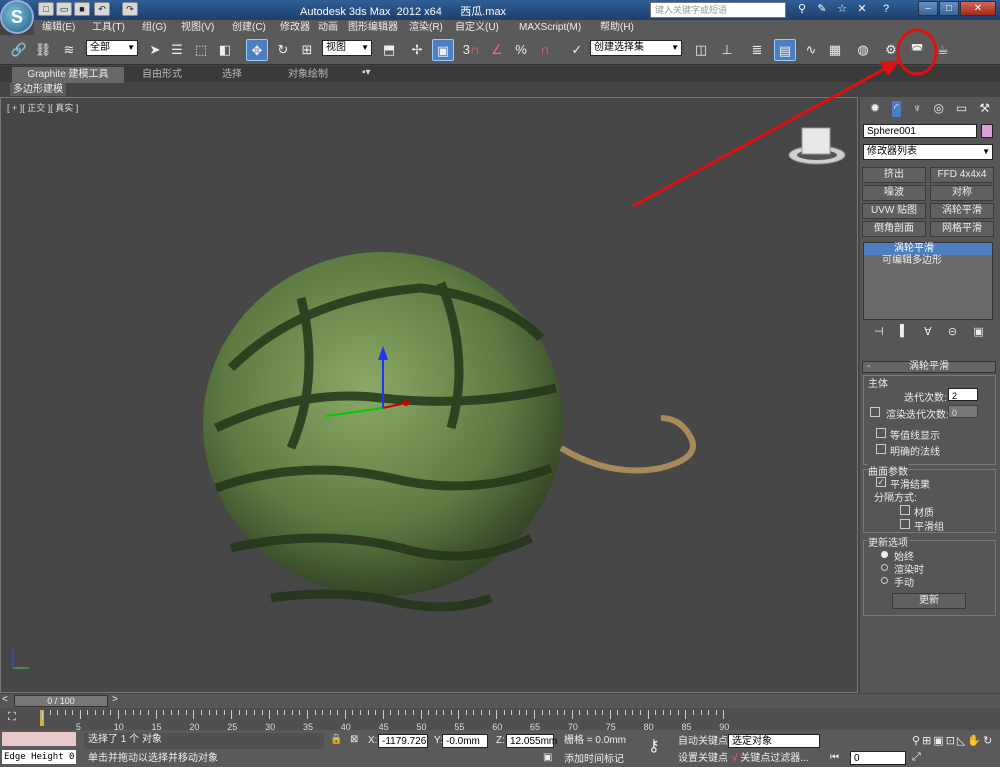 The width and height of the screenshot is (1000, 767). Describe the element at coordinates (774, 741) in the screenshot. I see `key-mode-dropdown: 选定对象` at that location.